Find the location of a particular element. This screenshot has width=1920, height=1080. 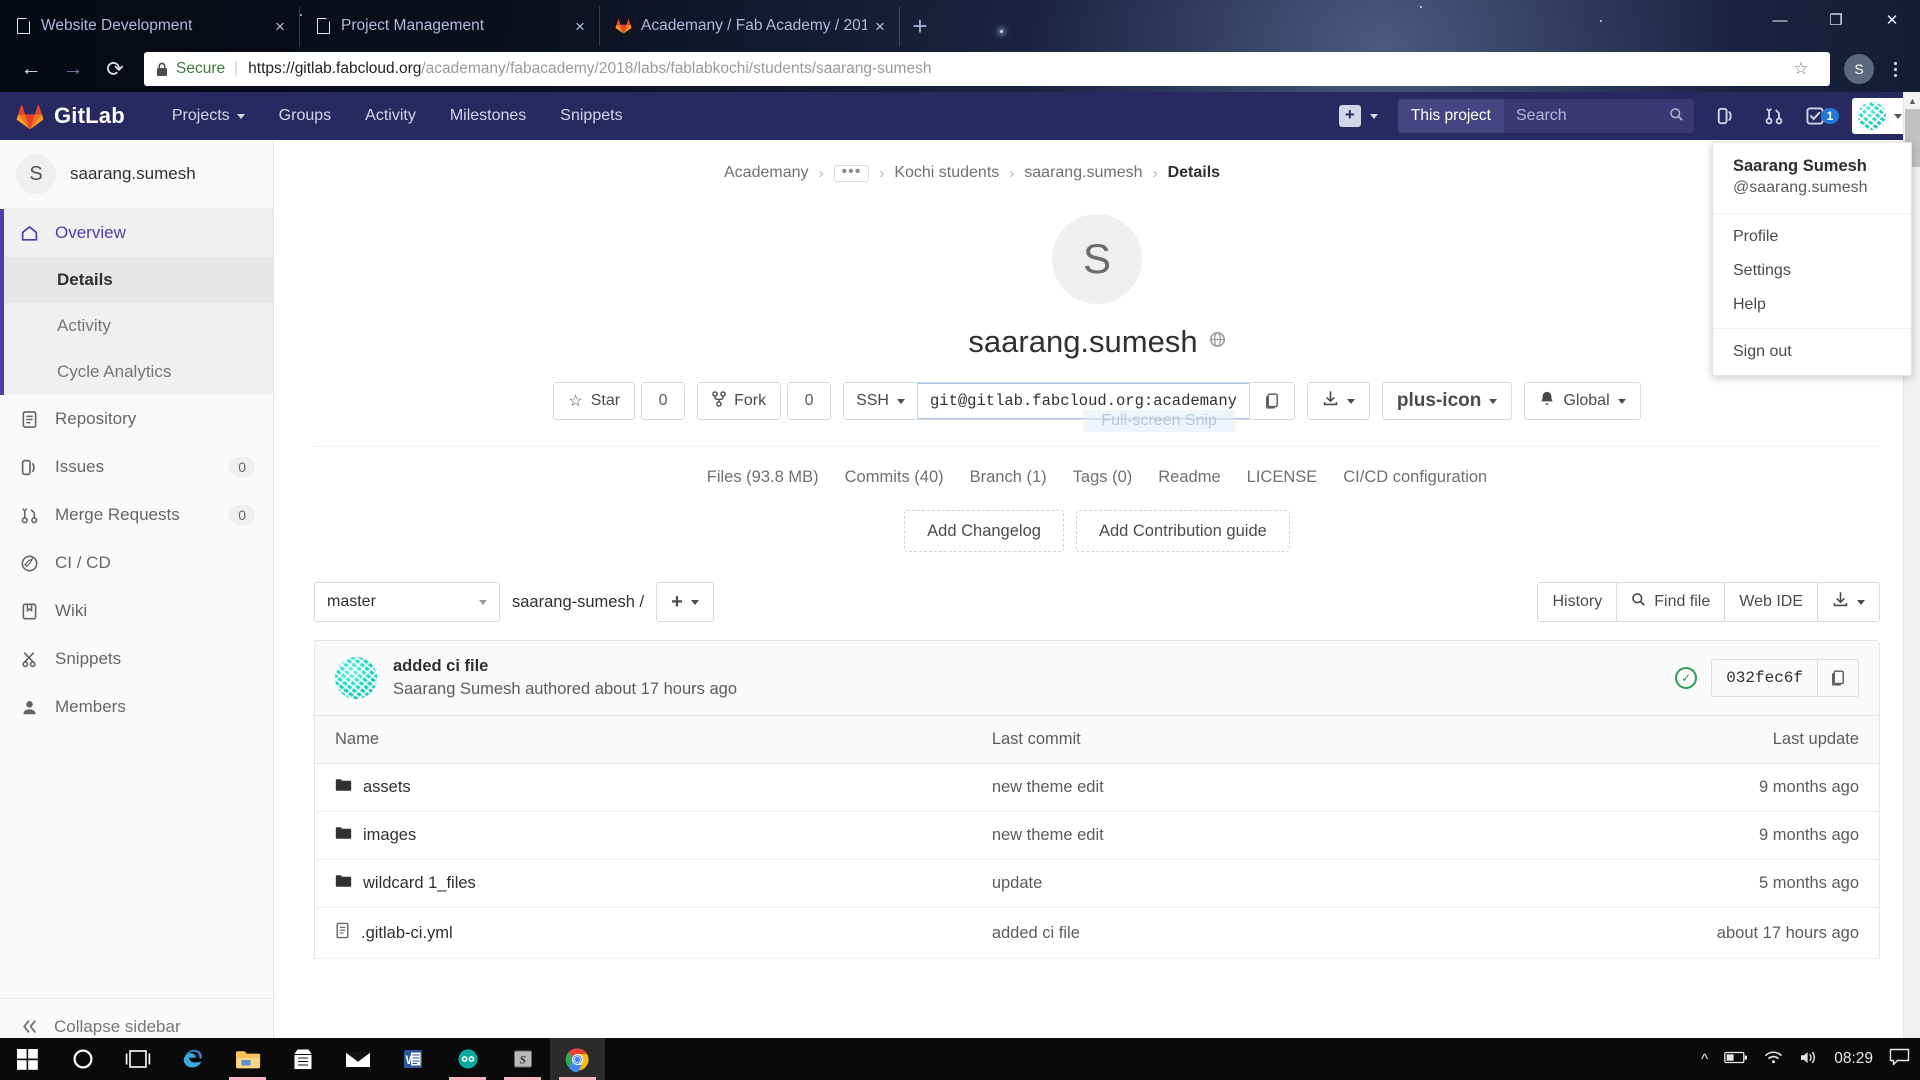

stat-tags: Tags (0) is located at coordinates (1103, 477).